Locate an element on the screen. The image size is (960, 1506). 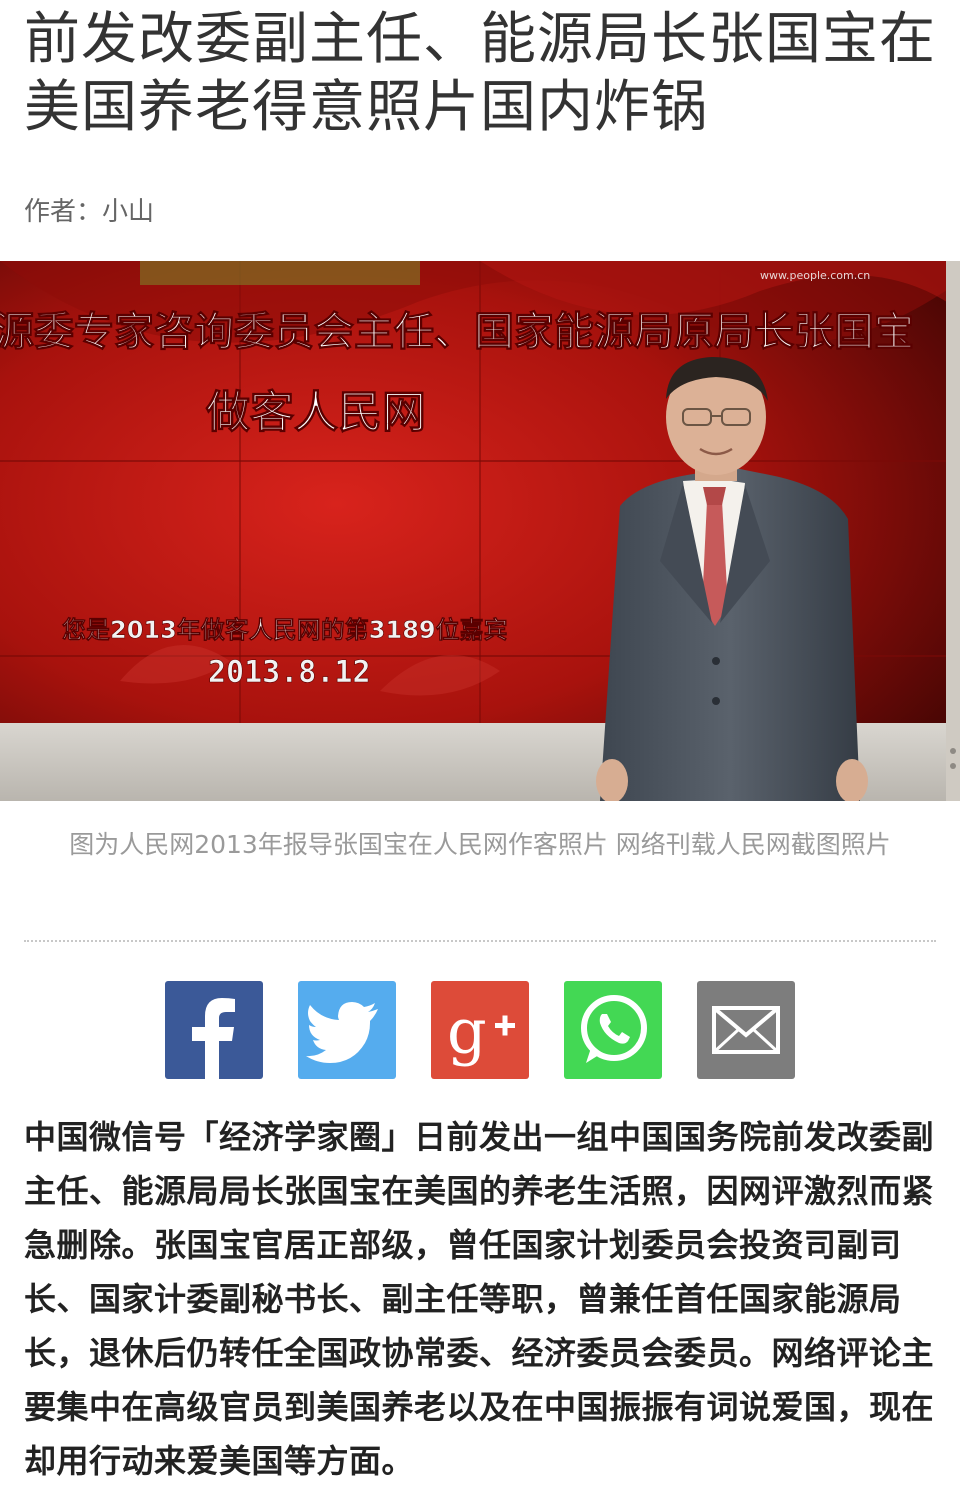
twitter-share-button is located at coordinates (347, 1030).